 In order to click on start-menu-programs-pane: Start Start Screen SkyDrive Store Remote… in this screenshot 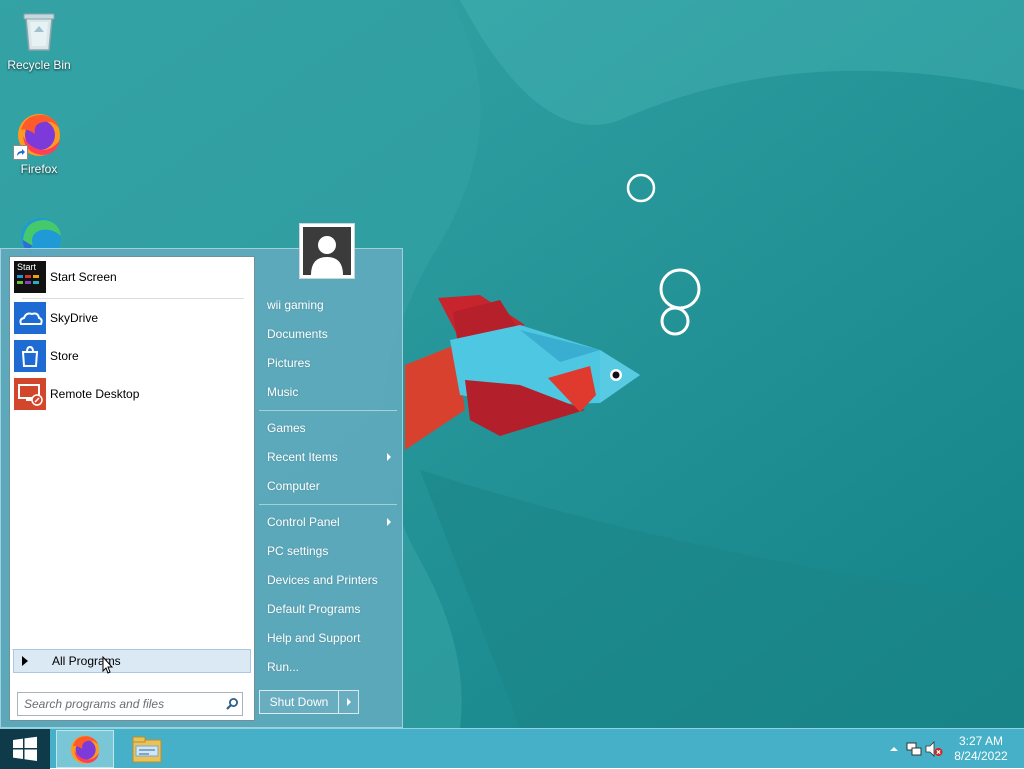, I will do `click(132, 488)`.